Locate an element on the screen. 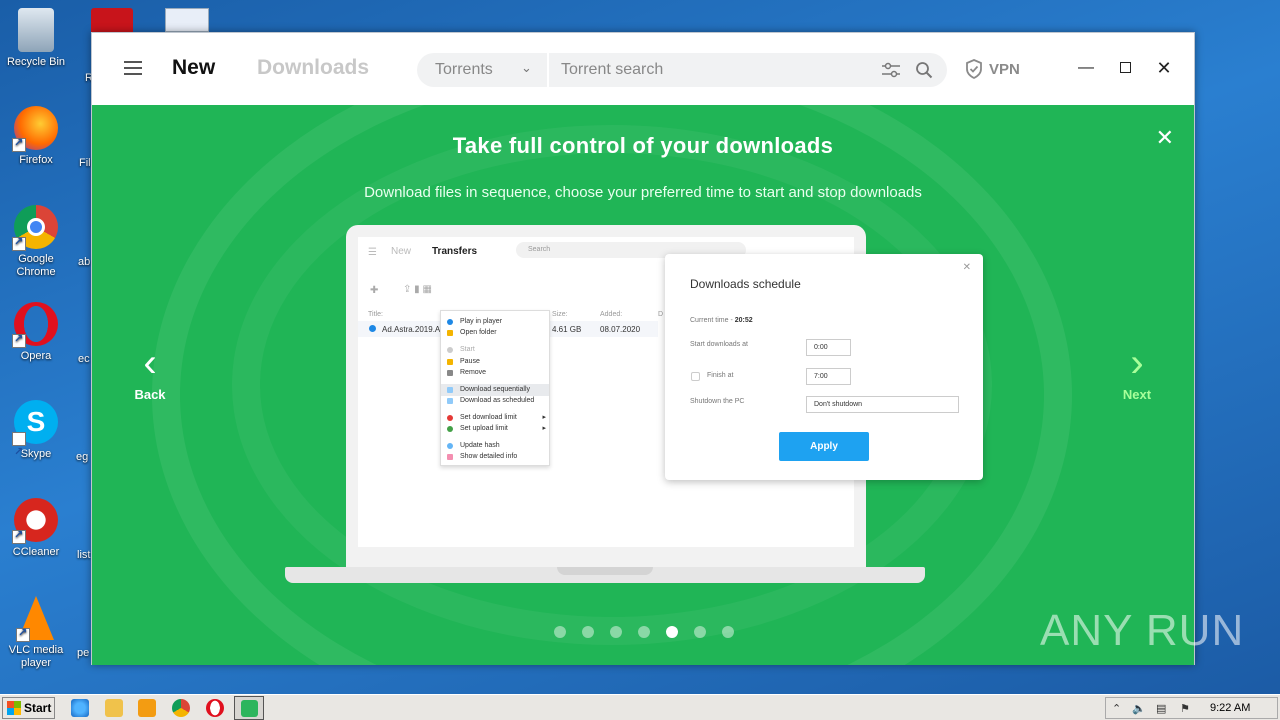  anyrun-watermark: ANY RUN is located at coordinates (1142, 630).